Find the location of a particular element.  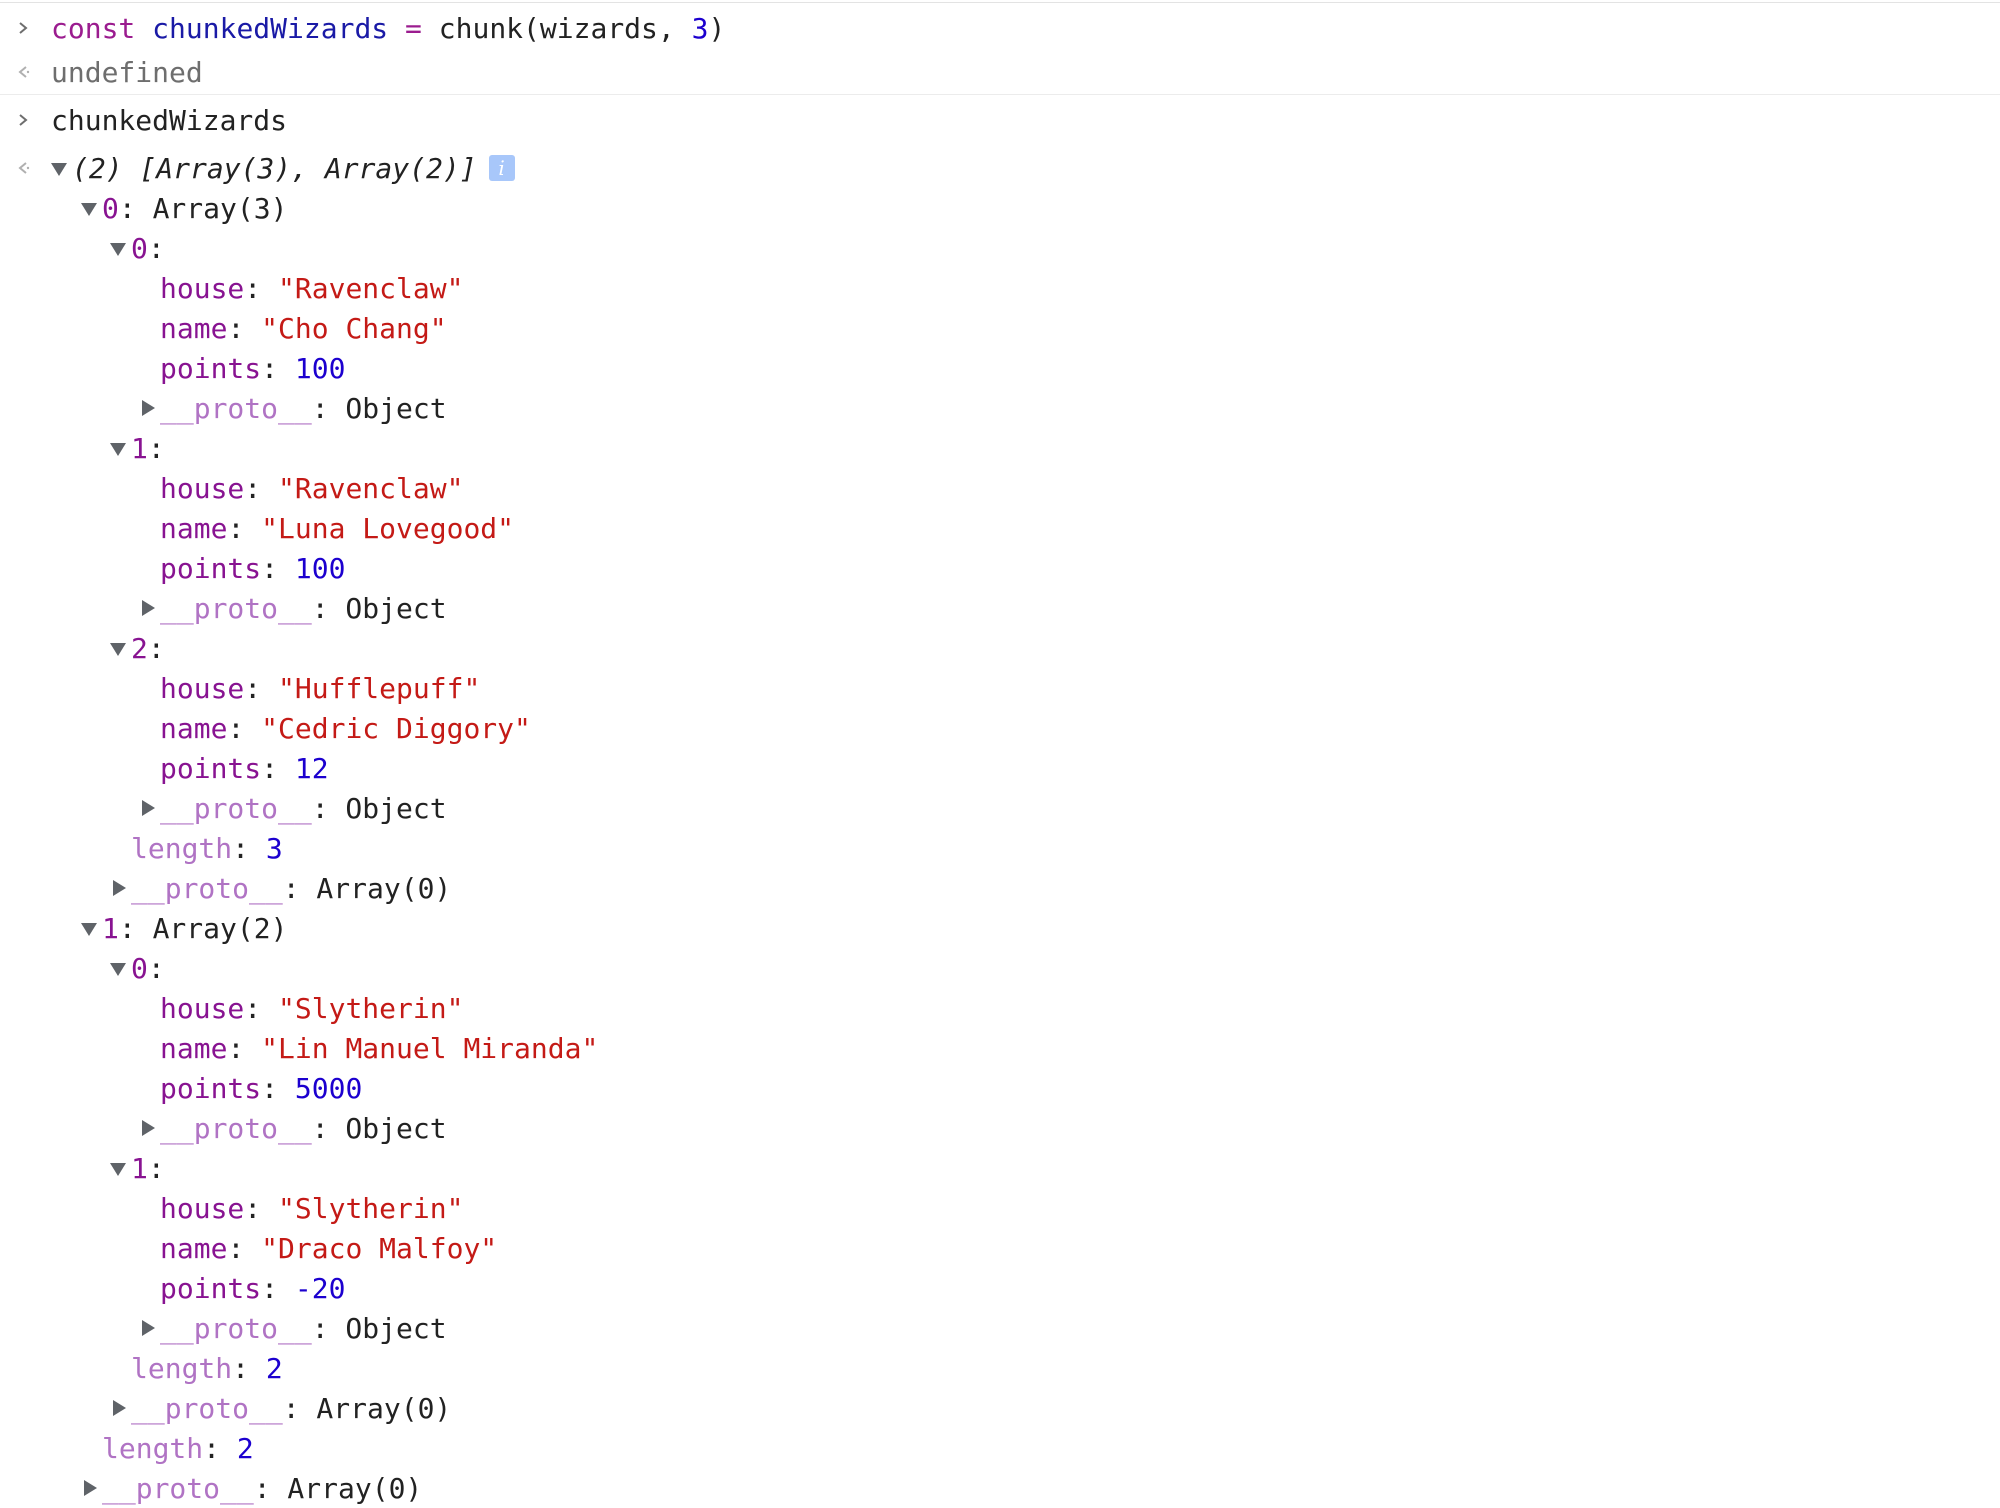

command-line-2: chunkedWizards is located at coordinates (169, 120).